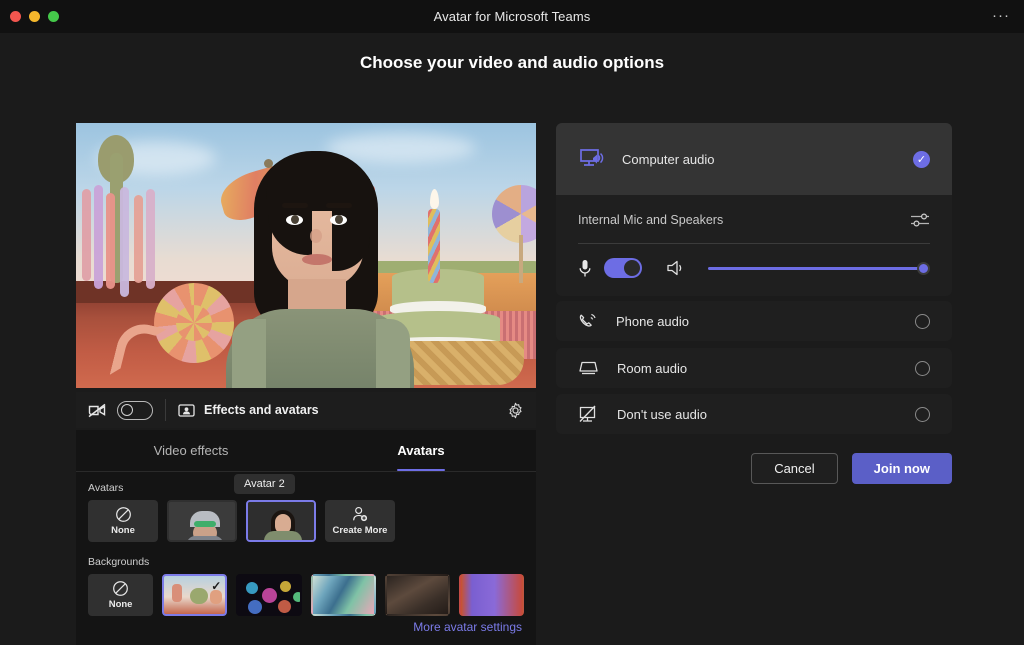 This screenshot has width=1024, height=645. What do you see at coordinates (317, 259) in the screenshot?
I see `avatar-lips` at bounding box center [317, 259].